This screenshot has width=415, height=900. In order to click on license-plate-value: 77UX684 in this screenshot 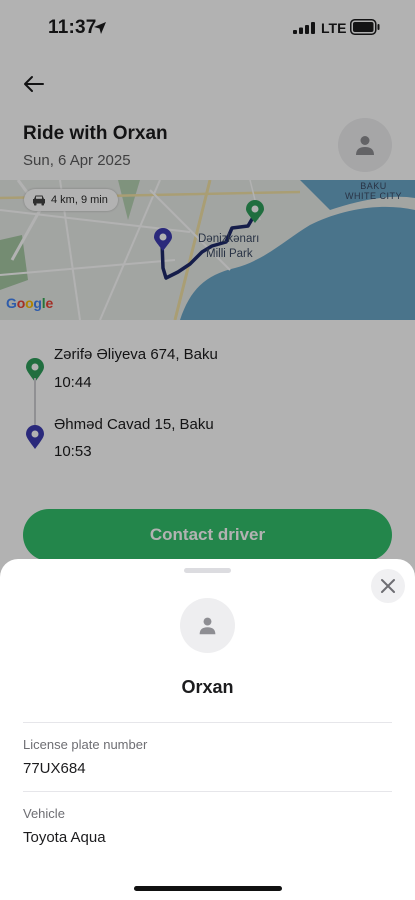, I will do `click(54, 768)`.